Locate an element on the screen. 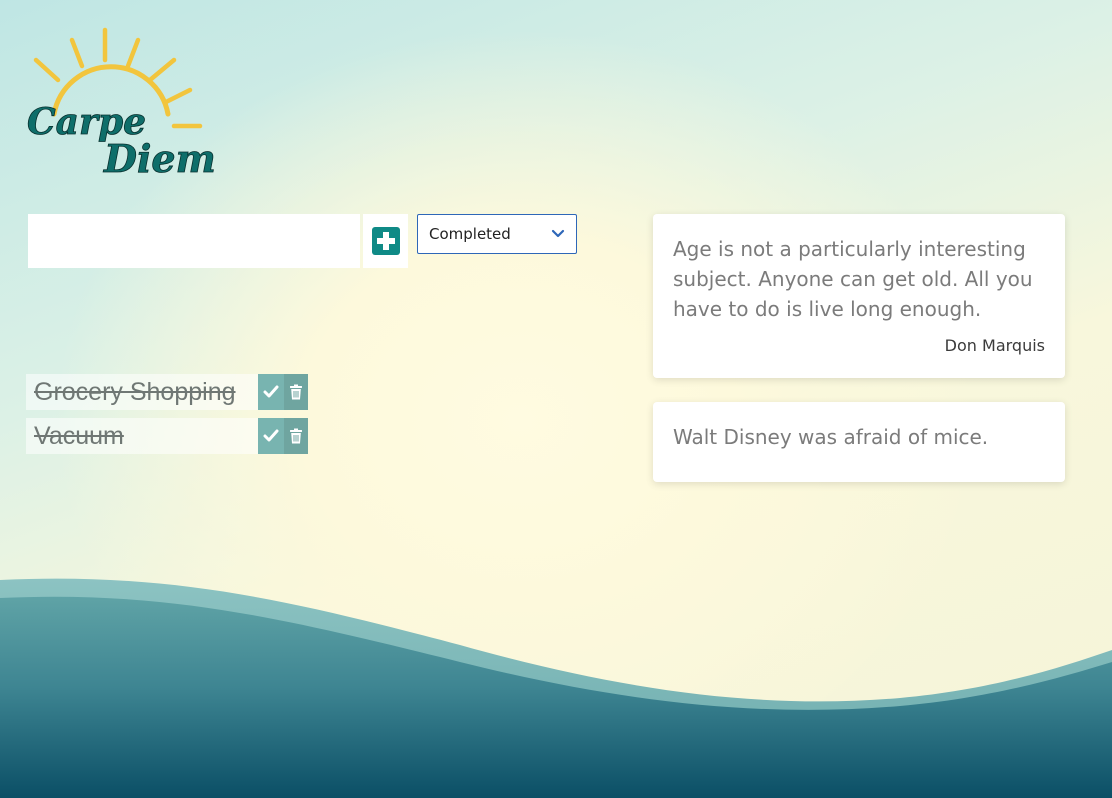  todo-list: Grocery Shopping Vacuum is located at coordinates (167, 418).